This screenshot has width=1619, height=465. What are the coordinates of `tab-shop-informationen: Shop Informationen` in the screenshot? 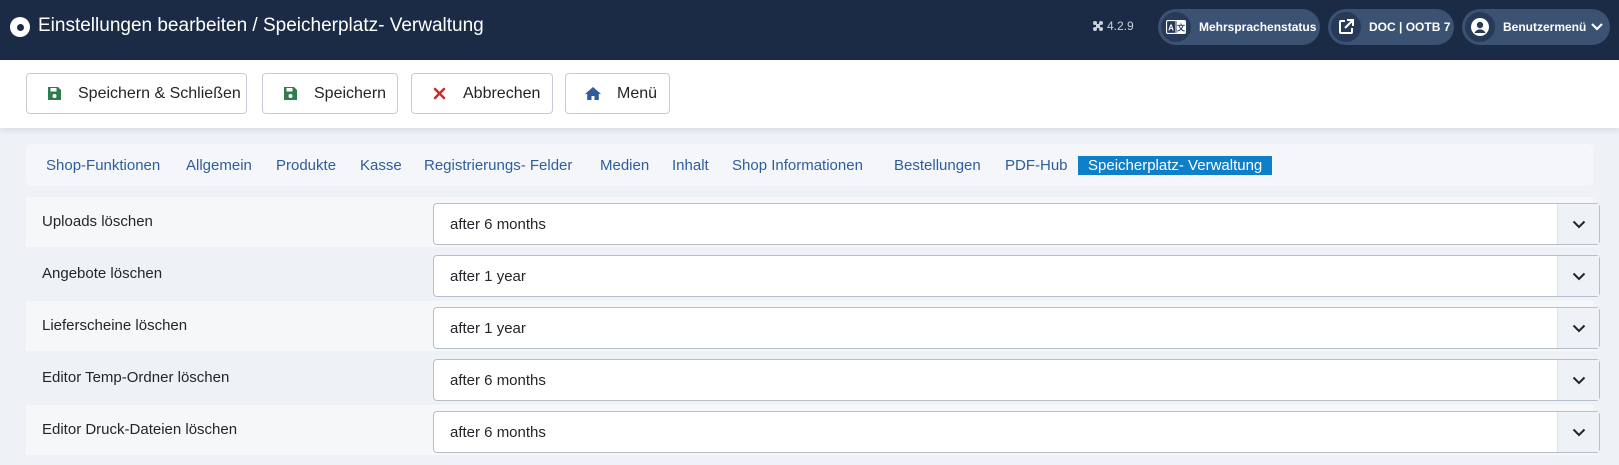 It's located at (797, 165).